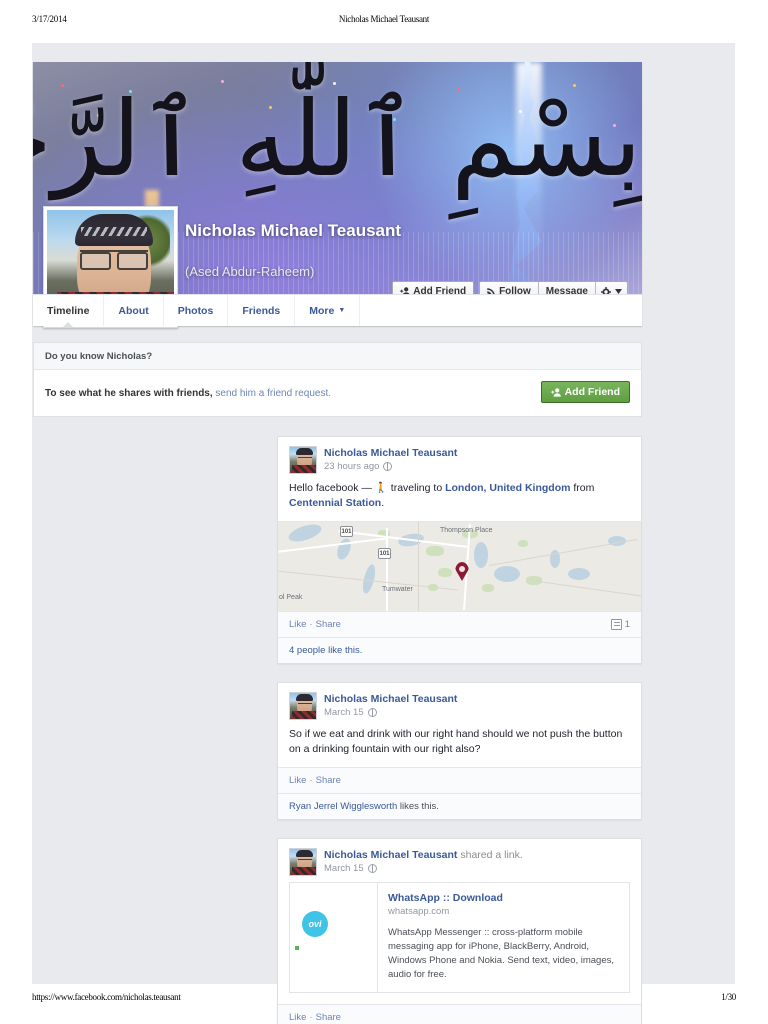 This screenshot has height=1024, width=768. I want to click on green-dot-icon, so click(297, 948).